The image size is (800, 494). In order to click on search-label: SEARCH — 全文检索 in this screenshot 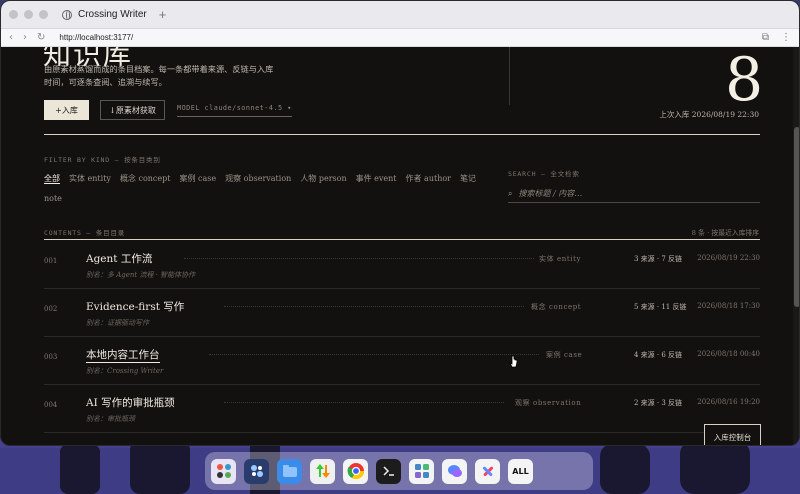, I will do `click(544, 174)`.